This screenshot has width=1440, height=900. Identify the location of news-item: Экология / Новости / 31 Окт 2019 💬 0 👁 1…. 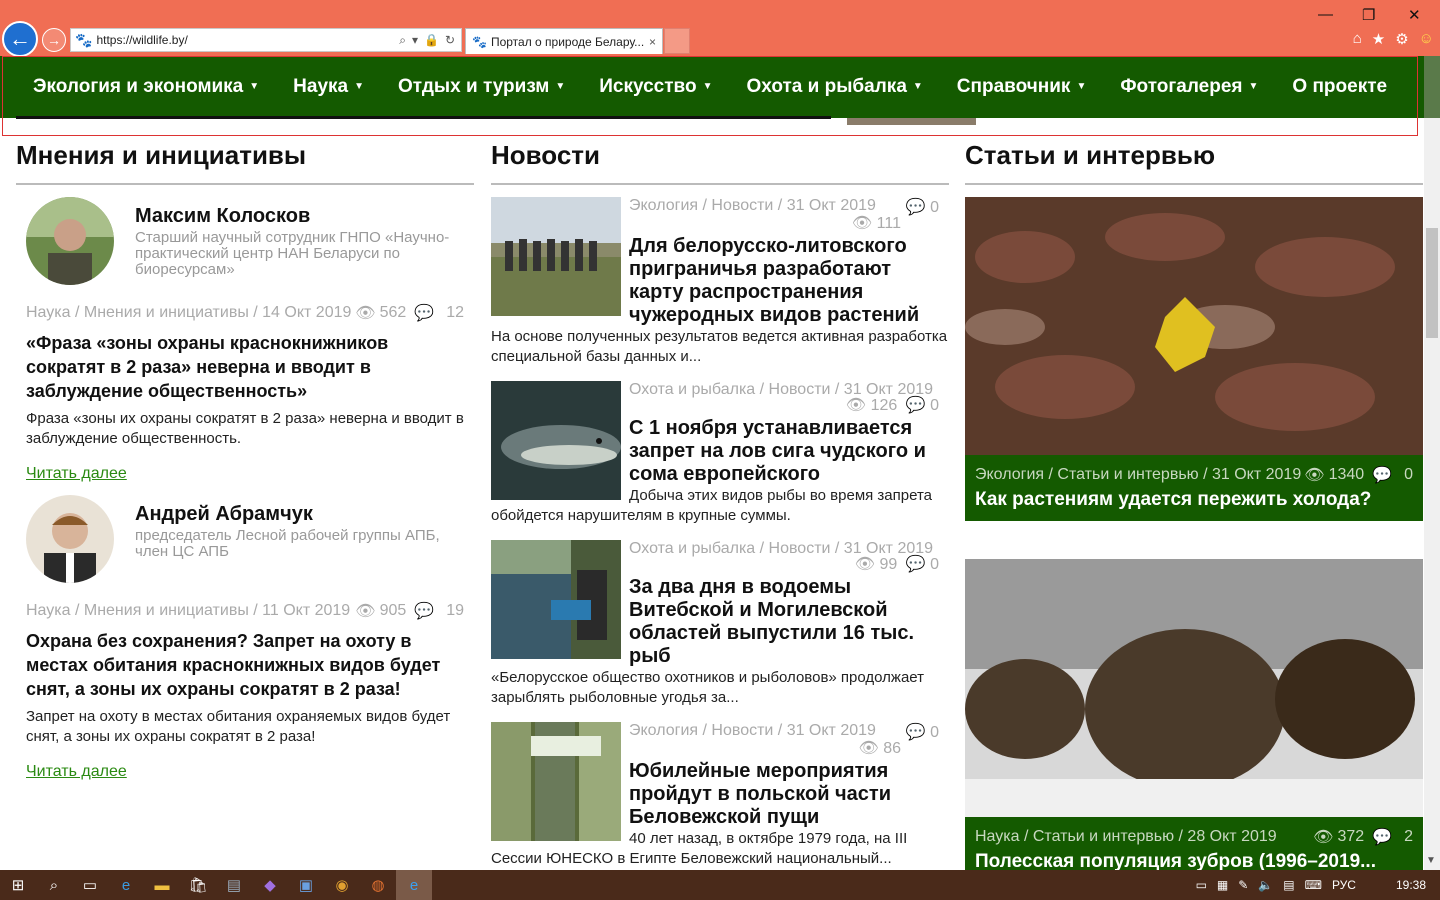
(720, 282).